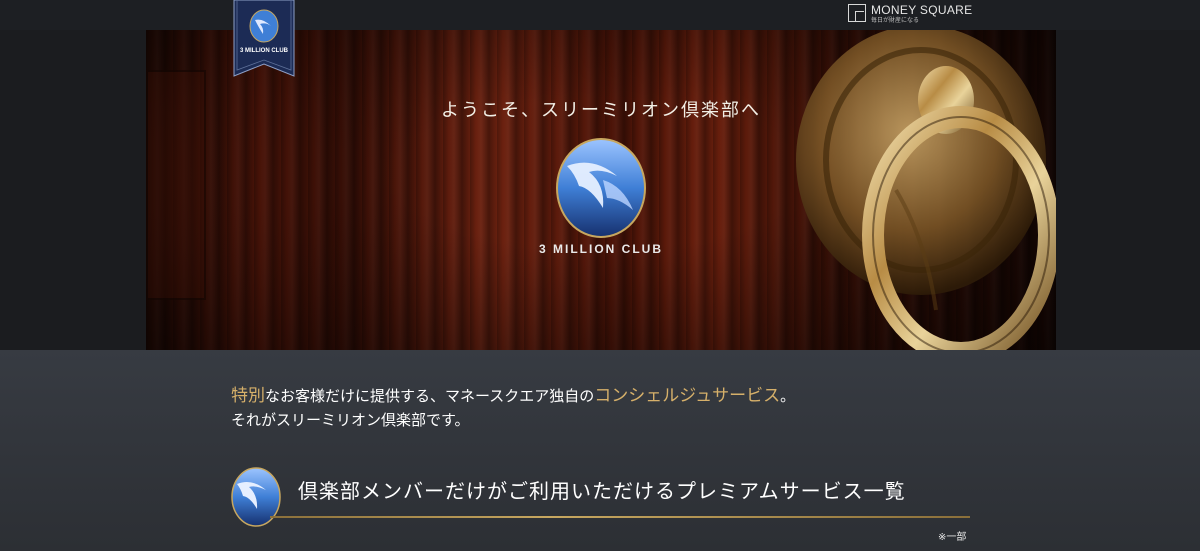 The height and width of the screenshot is (551, 1200). What do you see at coordinates (256, 497) in the screenshot?
I see `section-emblem-icon` at bounding box center [256, 497].